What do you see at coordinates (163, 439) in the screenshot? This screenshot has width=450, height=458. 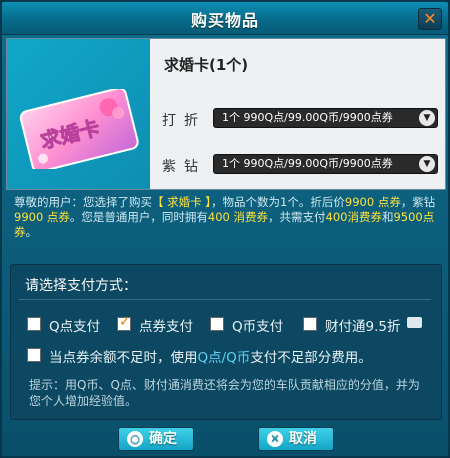 I see `confirm-label: 确定` at bounding box center [163, 439].